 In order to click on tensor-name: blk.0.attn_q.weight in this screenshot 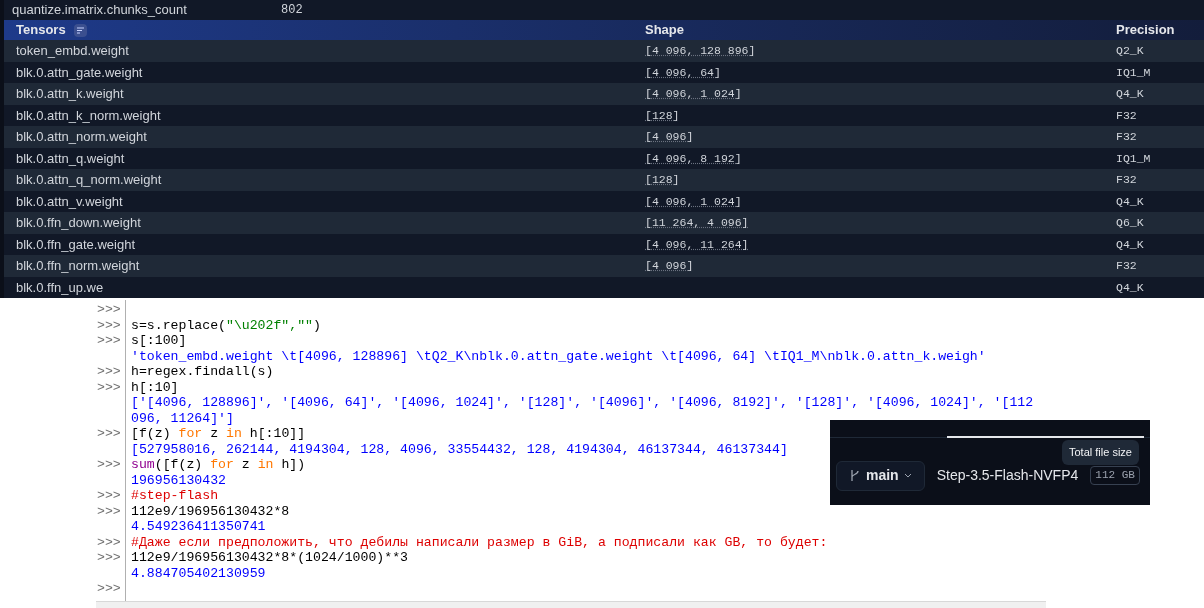, I will do `click(71, 158)`.